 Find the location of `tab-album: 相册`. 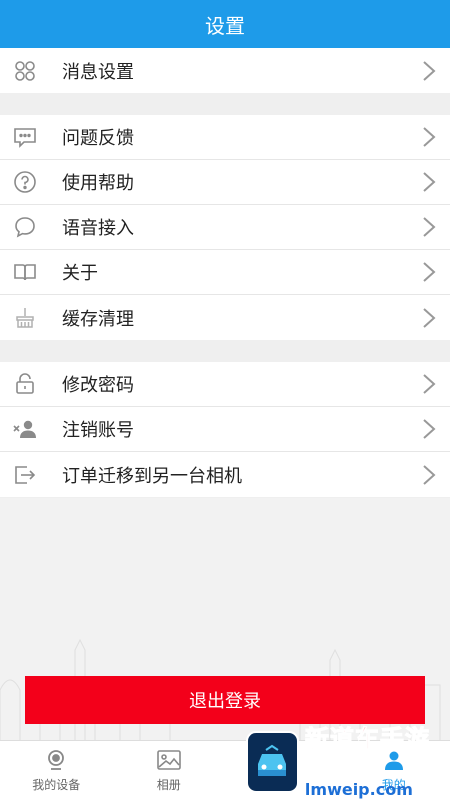

tab-album: 相册 is located at coordinates (169, 770).